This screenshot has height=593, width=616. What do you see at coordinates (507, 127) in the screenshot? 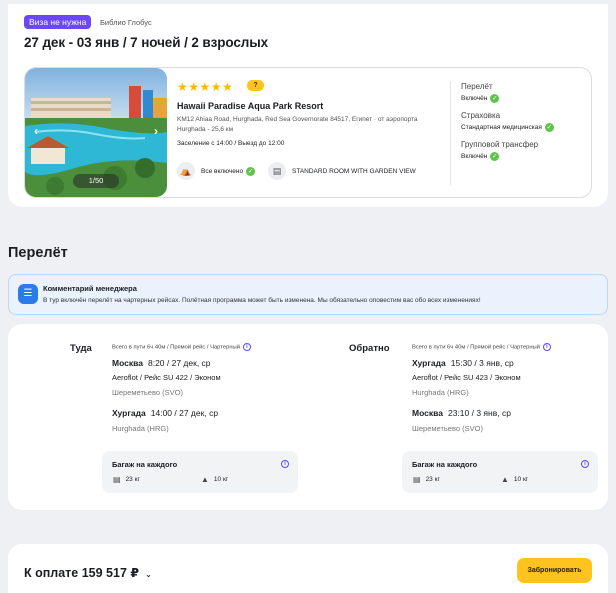
I see `insurance-value: Стандартная медицинская ✓` at bounding box center [507, 127].